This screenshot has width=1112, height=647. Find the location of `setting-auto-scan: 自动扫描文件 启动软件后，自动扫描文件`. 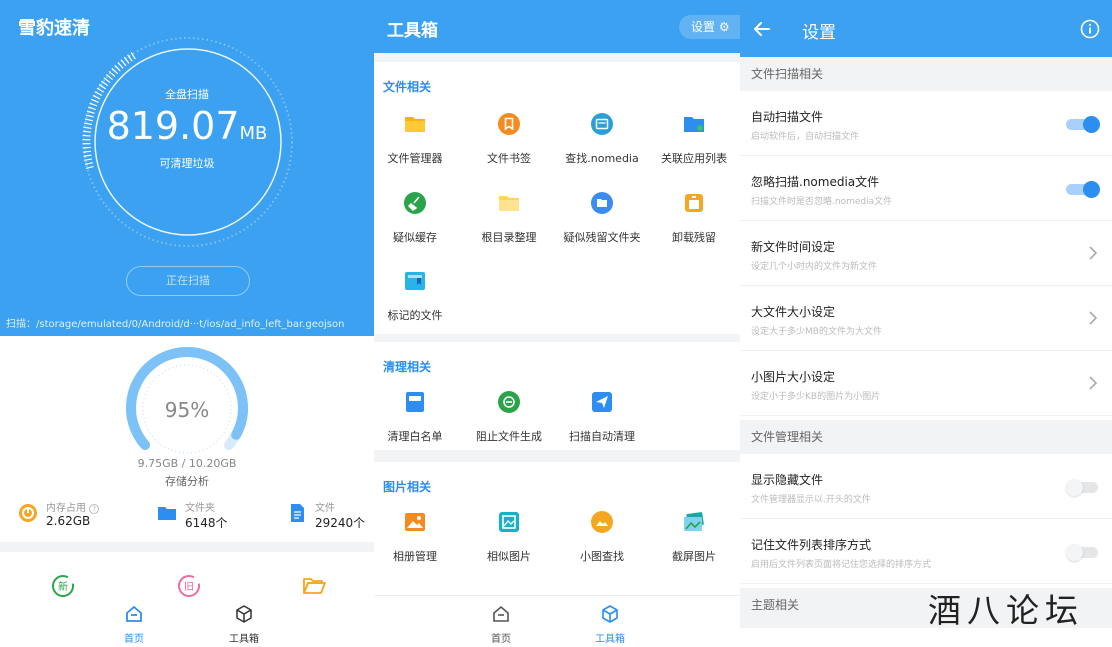

setting-auto-scan: 自动扫描文件 启动软件后，自动扫描文件 is located at coordinates (926, 124).